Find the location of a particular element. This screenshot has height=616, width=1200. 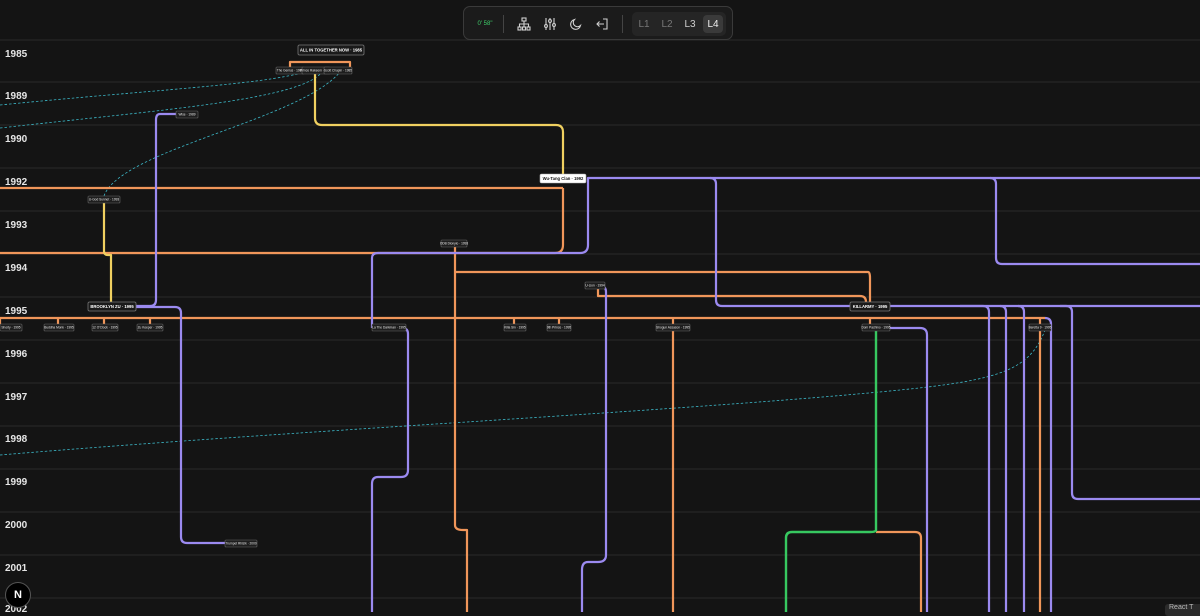

member-node: ODB Dionyio · 1993 is located at coordinates (454, 243).